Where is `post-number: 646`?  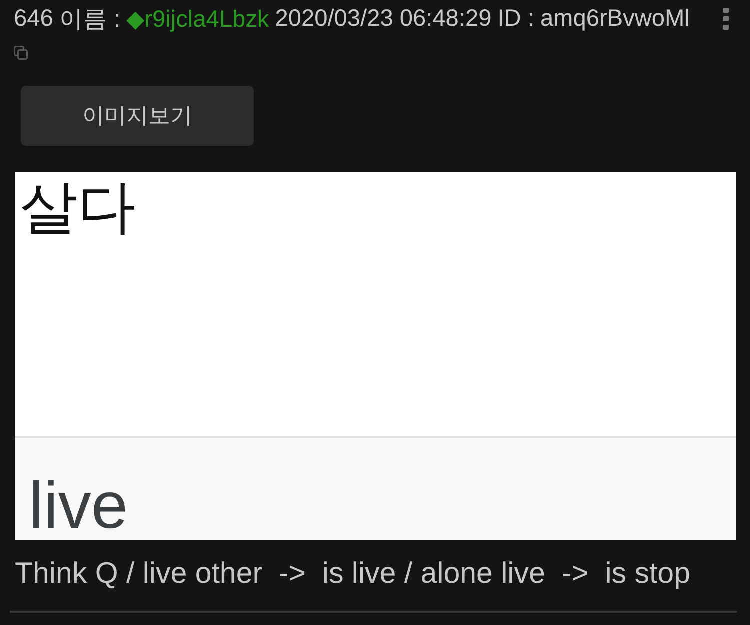
post-number: 646 is located at coordinates (34, 19).